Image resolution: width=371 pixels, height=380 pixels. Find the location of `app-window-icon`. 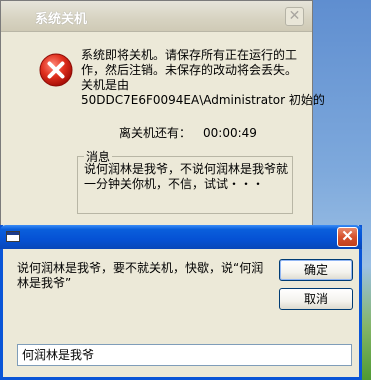

app-window-icon is located at coordinates (13, 236).